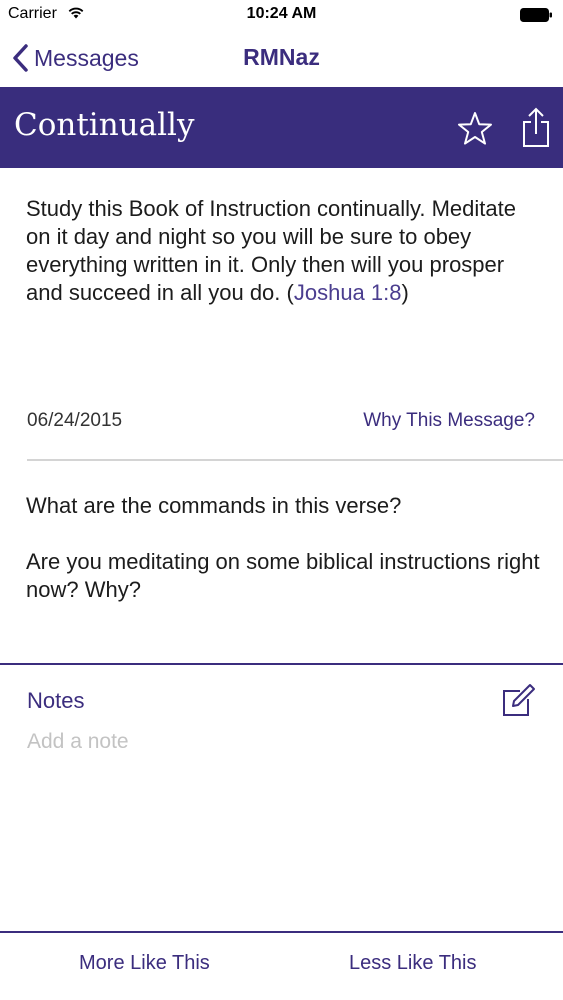 The height and width of the screenshot is (1000, 563). Describe the element at coordinates (536, 128) in the screenshot. I see `share-icon` at that location.